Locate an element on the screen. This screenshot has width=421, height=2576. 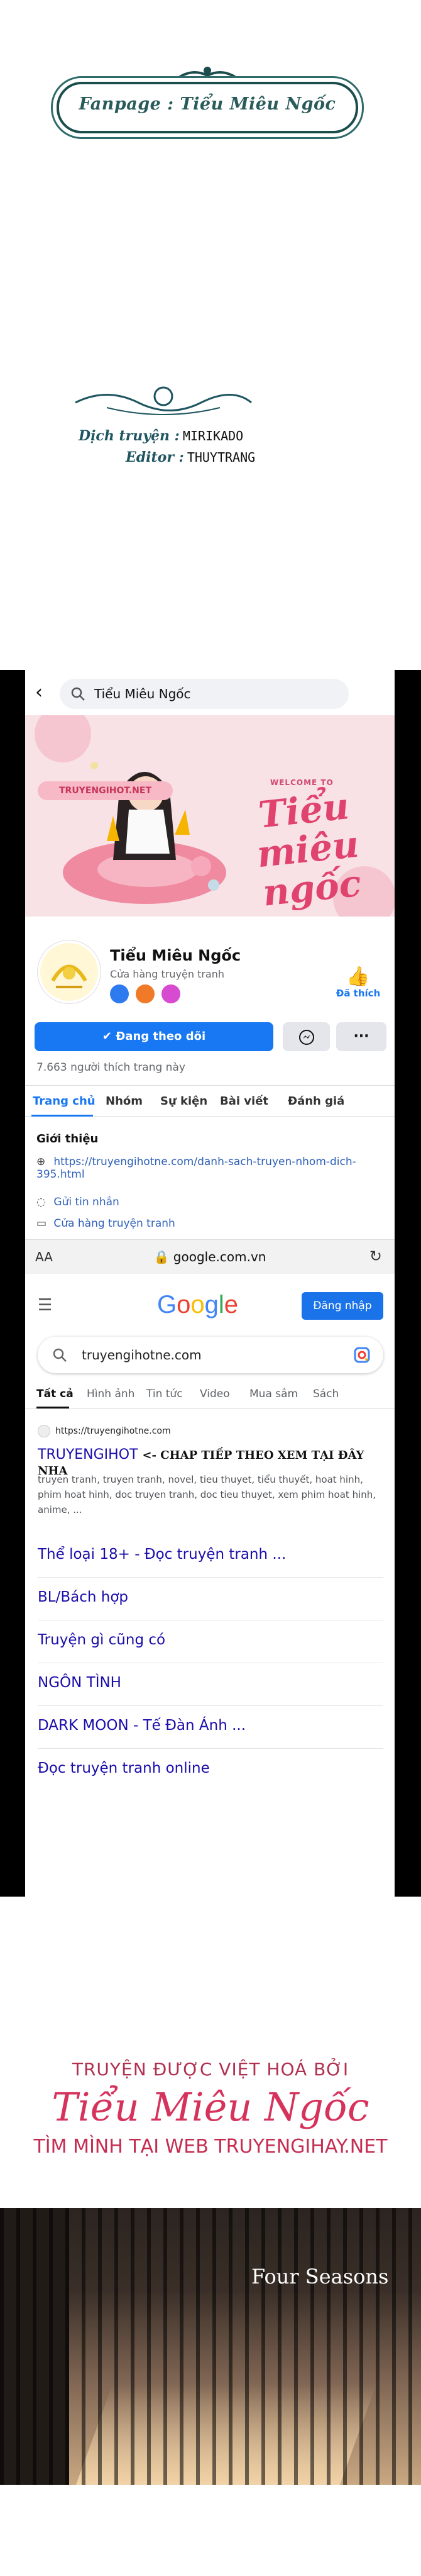
messenger-button is located at coordinates (306, 1036).